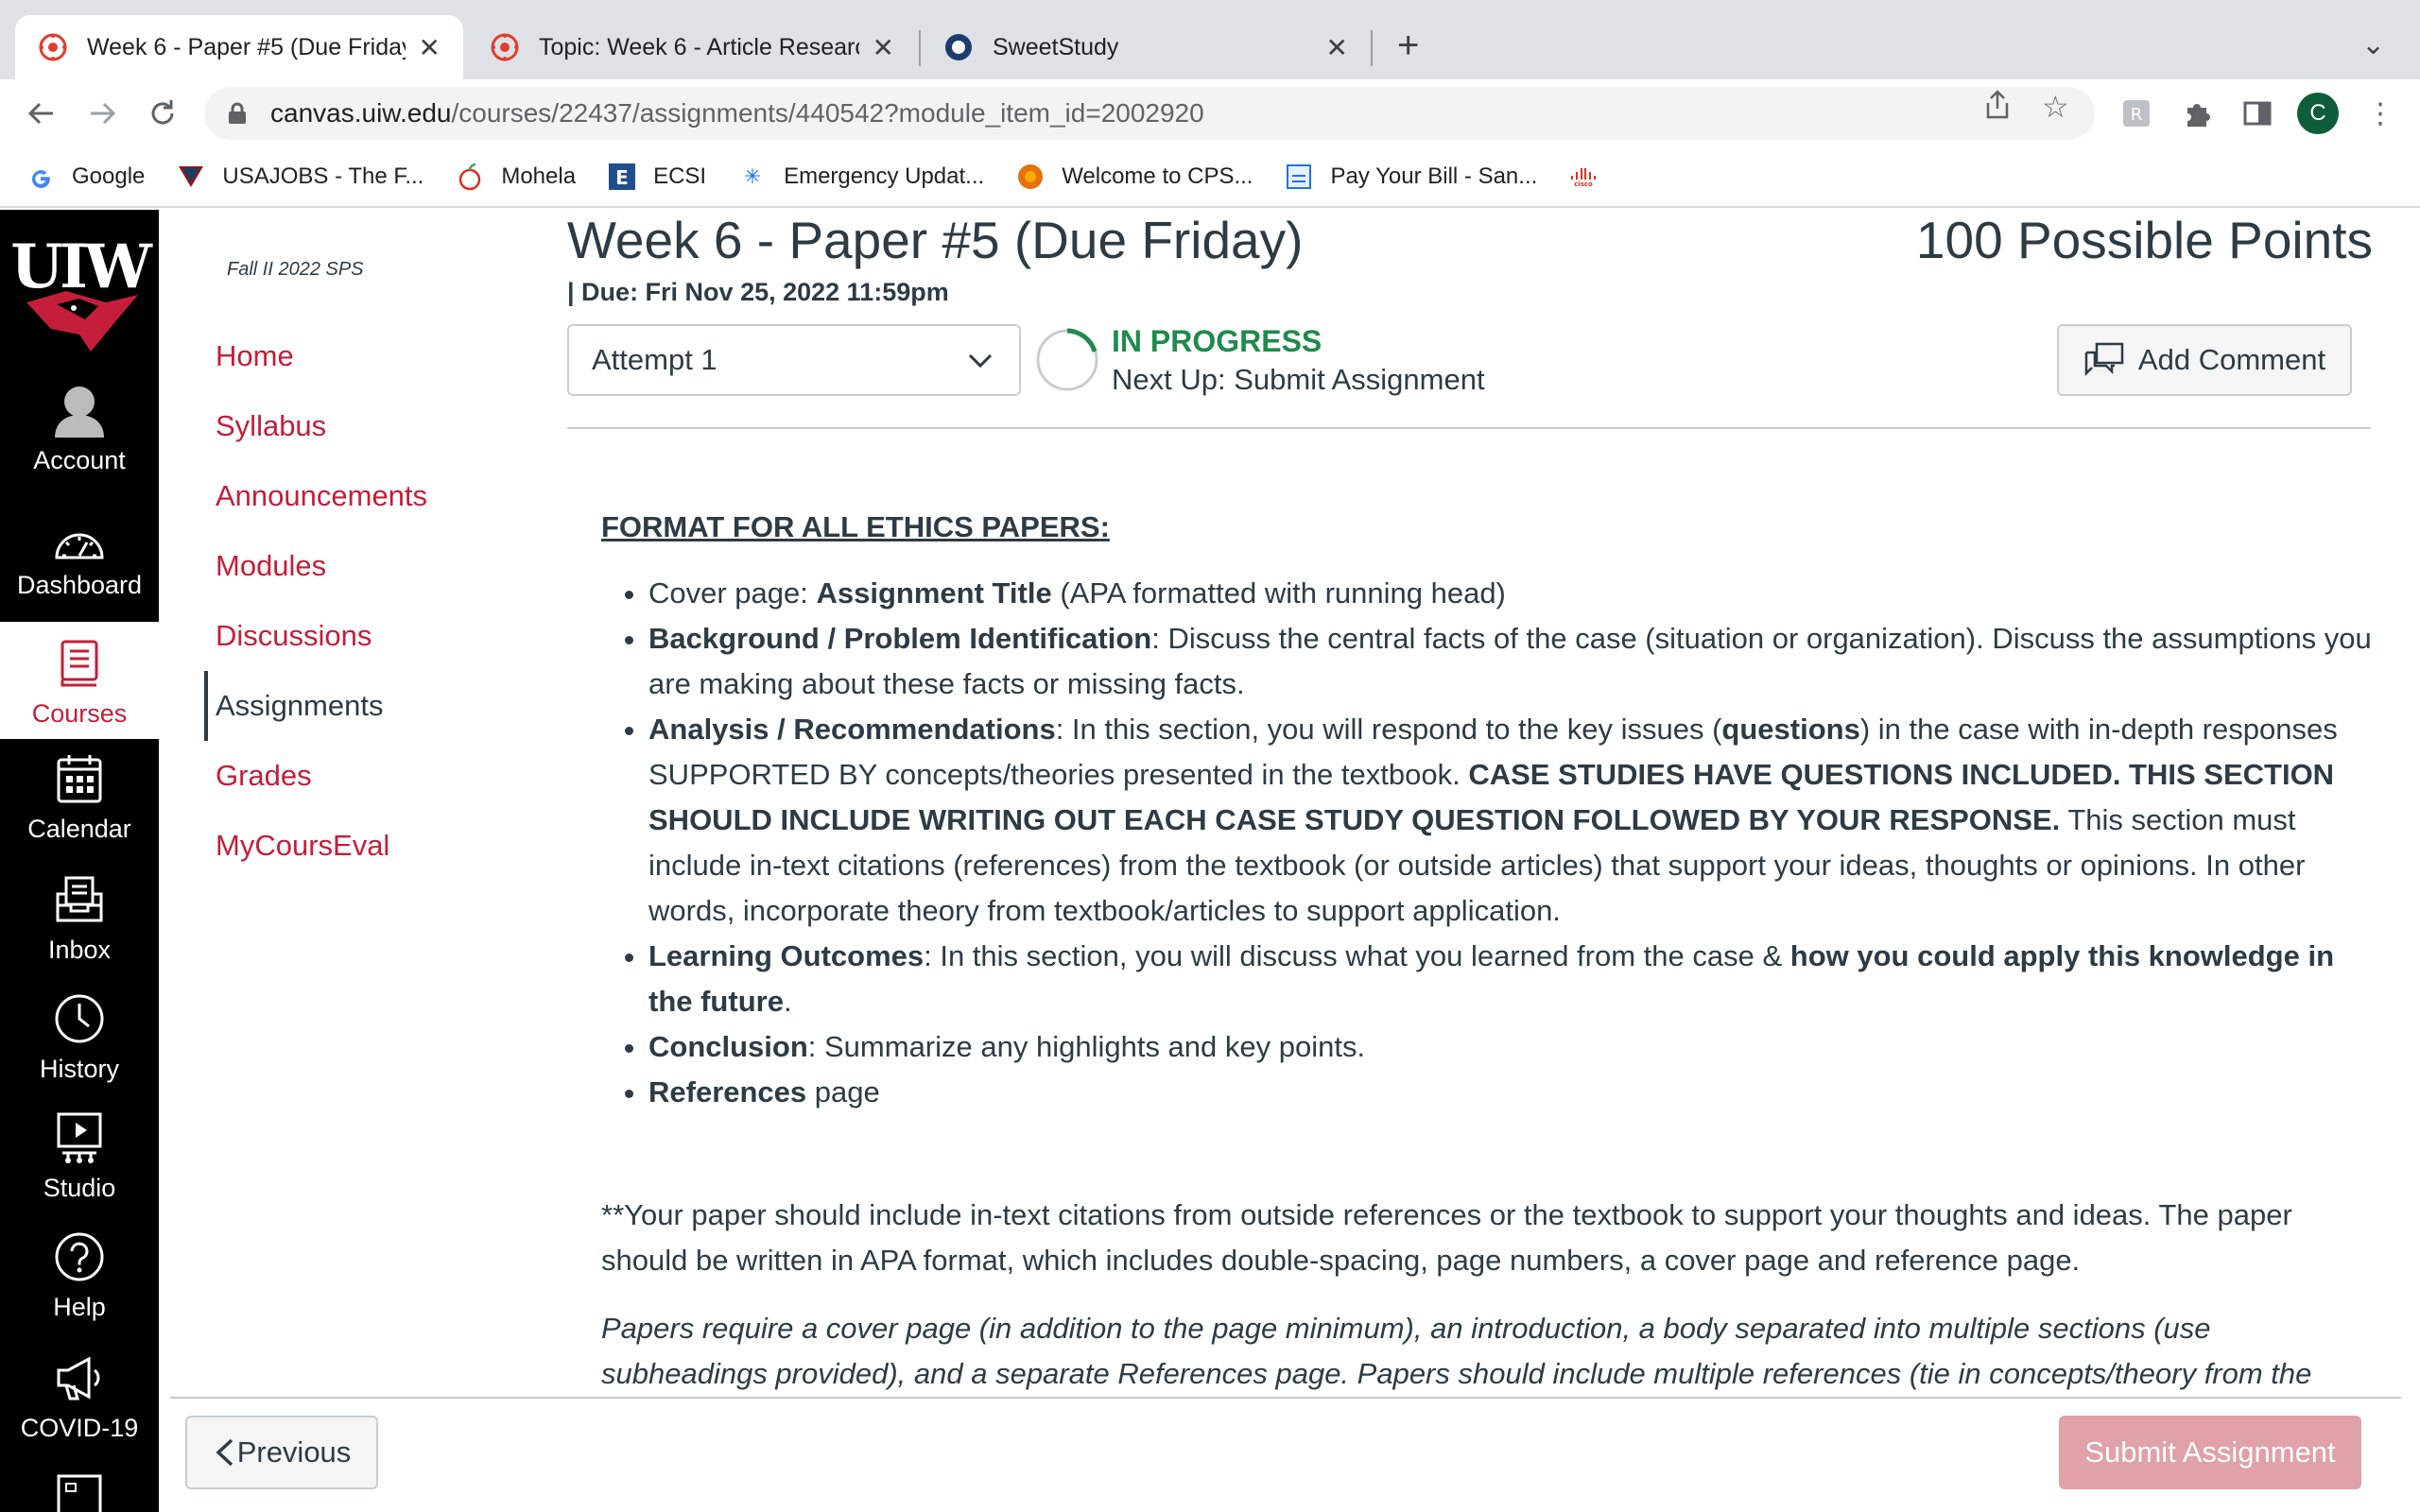 The width and height of the screenshot is (2420, 1512). What do you see at coordinates (239, 47) in the screenshot?
I see `browser-tab-1: Week 6 - Paper #5 (Due Friday) ✕` at bounding box center [239, 47].